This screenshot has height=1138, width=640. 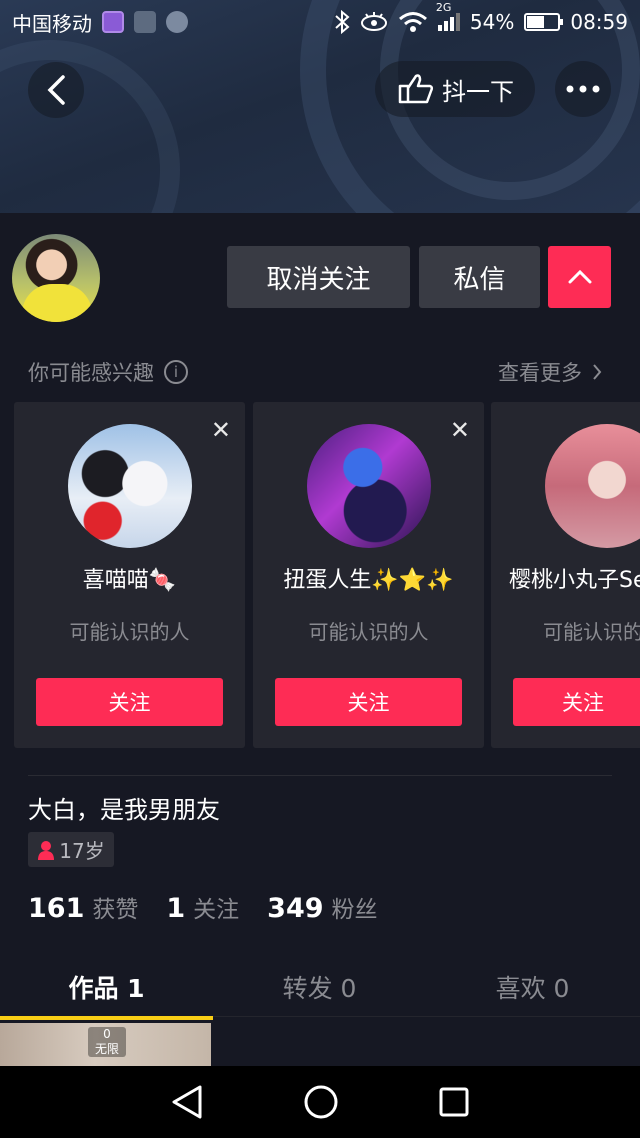 What do you see at coordinates (176, 908) in the screenshot?
I see `stat-value: 1` at bounding box center [176, 908].